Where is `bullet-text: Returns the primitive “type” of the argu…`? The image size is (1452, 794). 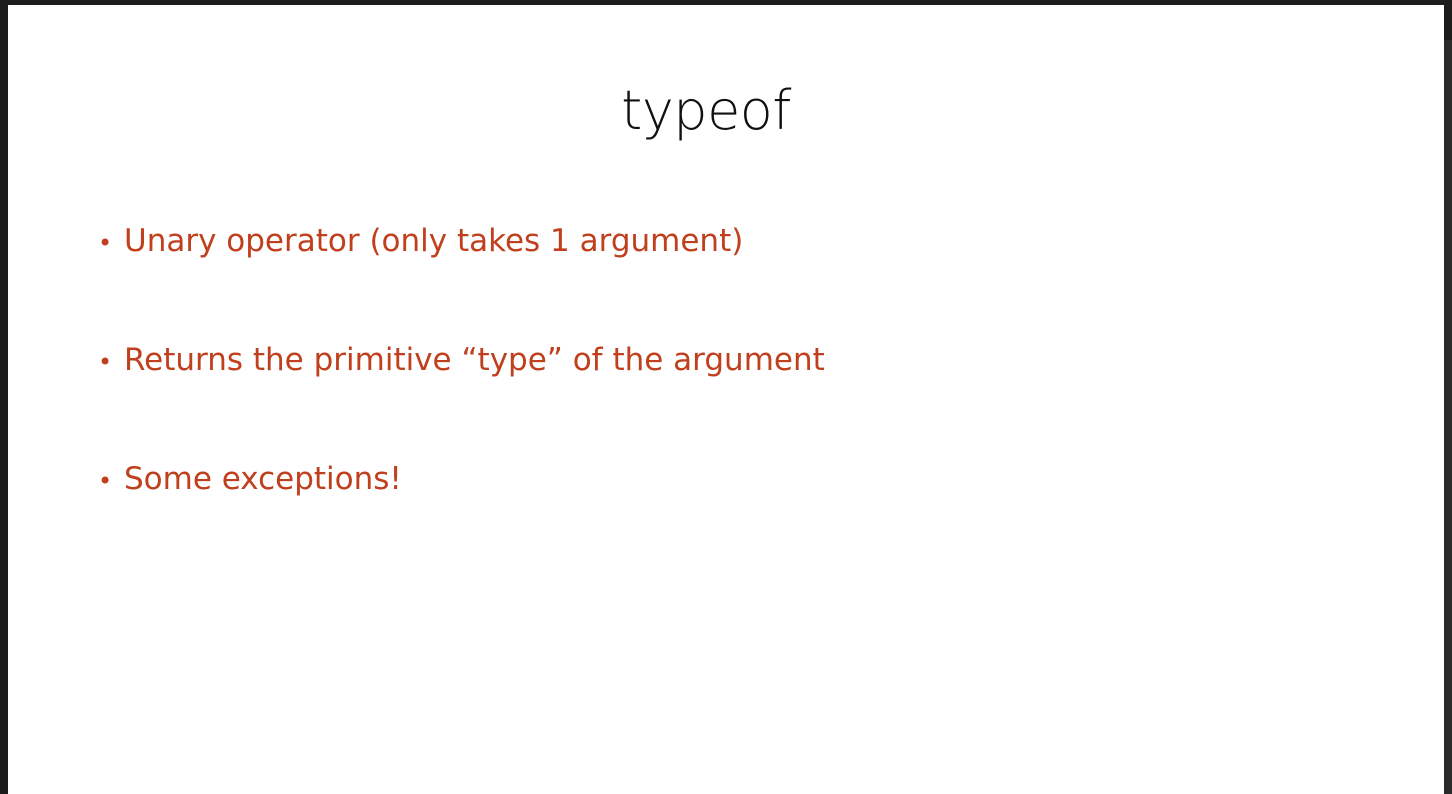 bullet-text: Returns the primitive “type” of the argu… is located at coordinates (474, 360).